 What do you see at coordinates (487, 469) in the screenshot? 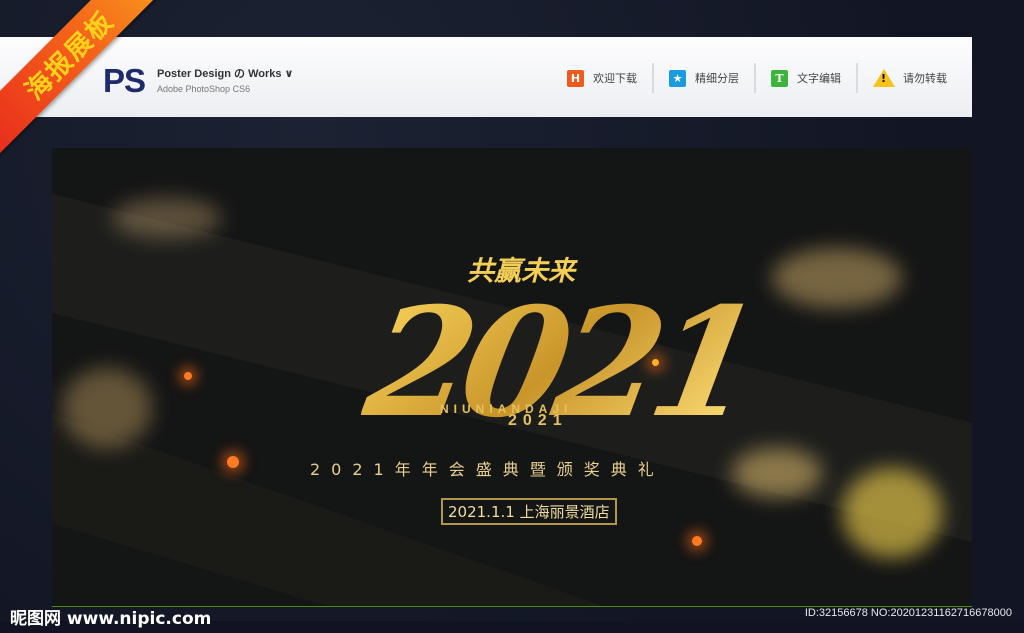
I see `event-title: 2021年年会盛典暨颁奖典礼` at bounding box center [487, 469].